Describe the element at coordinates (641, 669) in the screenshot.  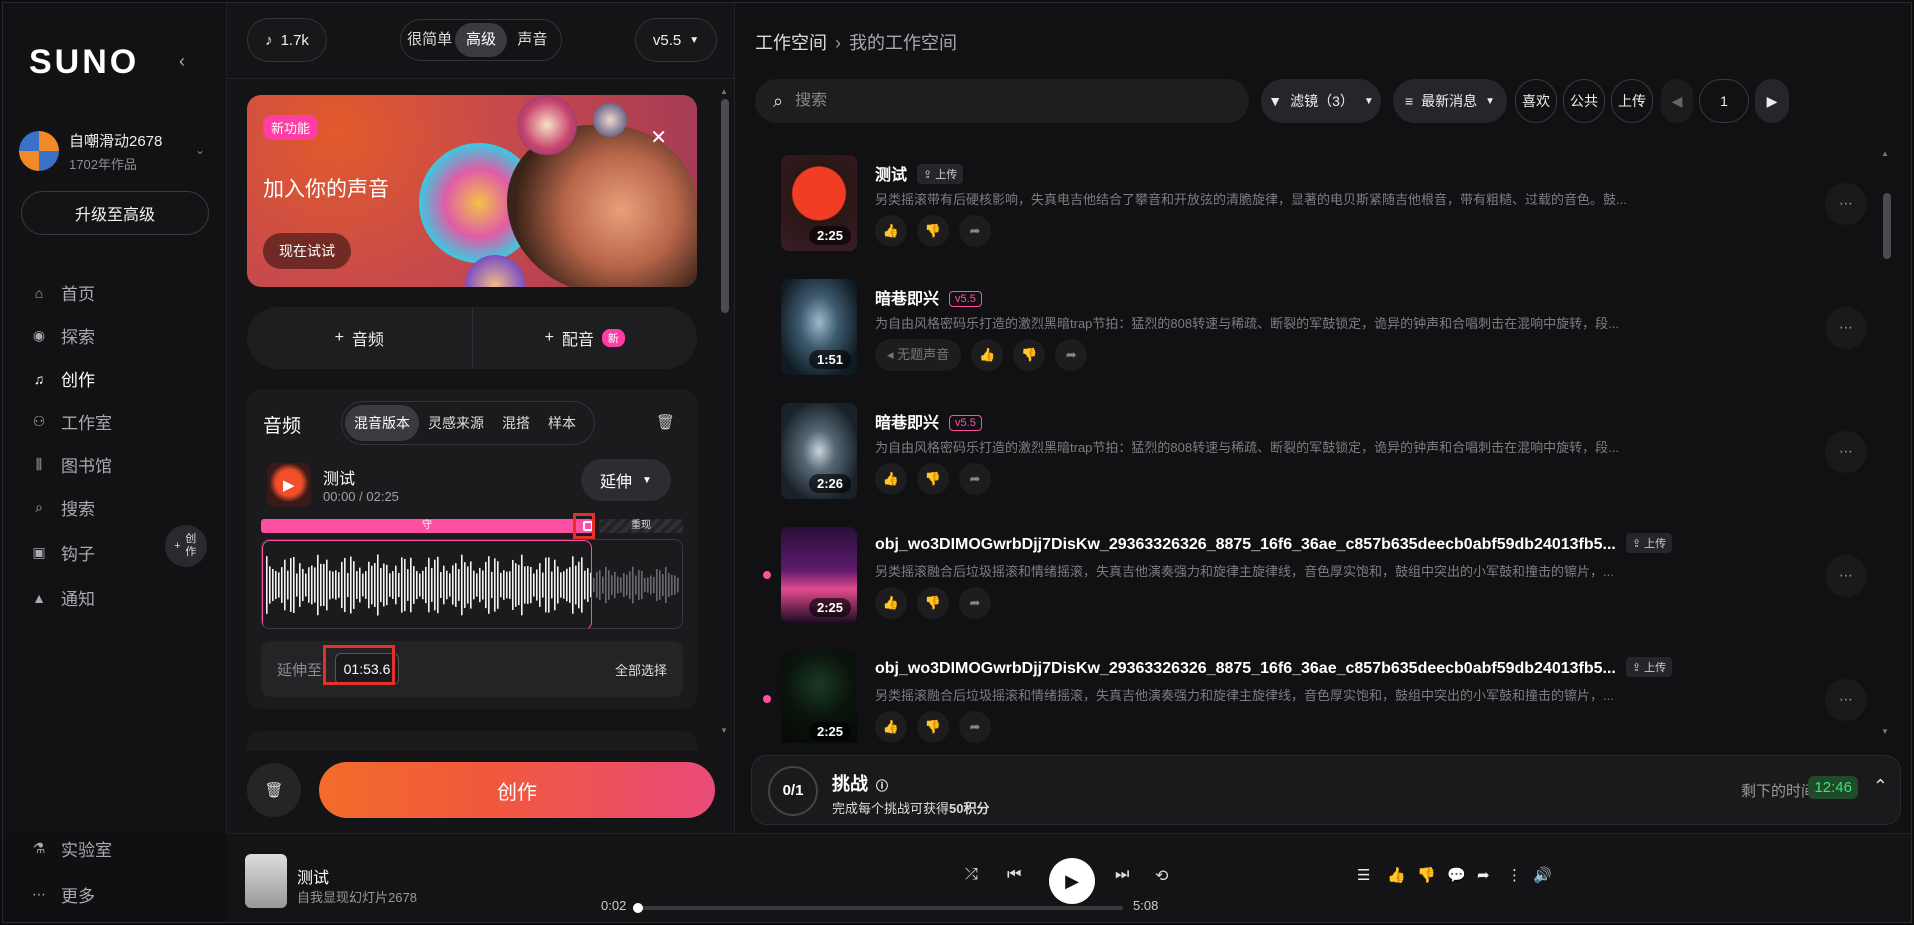
I see `select-all-button: 全部选择` at that location.